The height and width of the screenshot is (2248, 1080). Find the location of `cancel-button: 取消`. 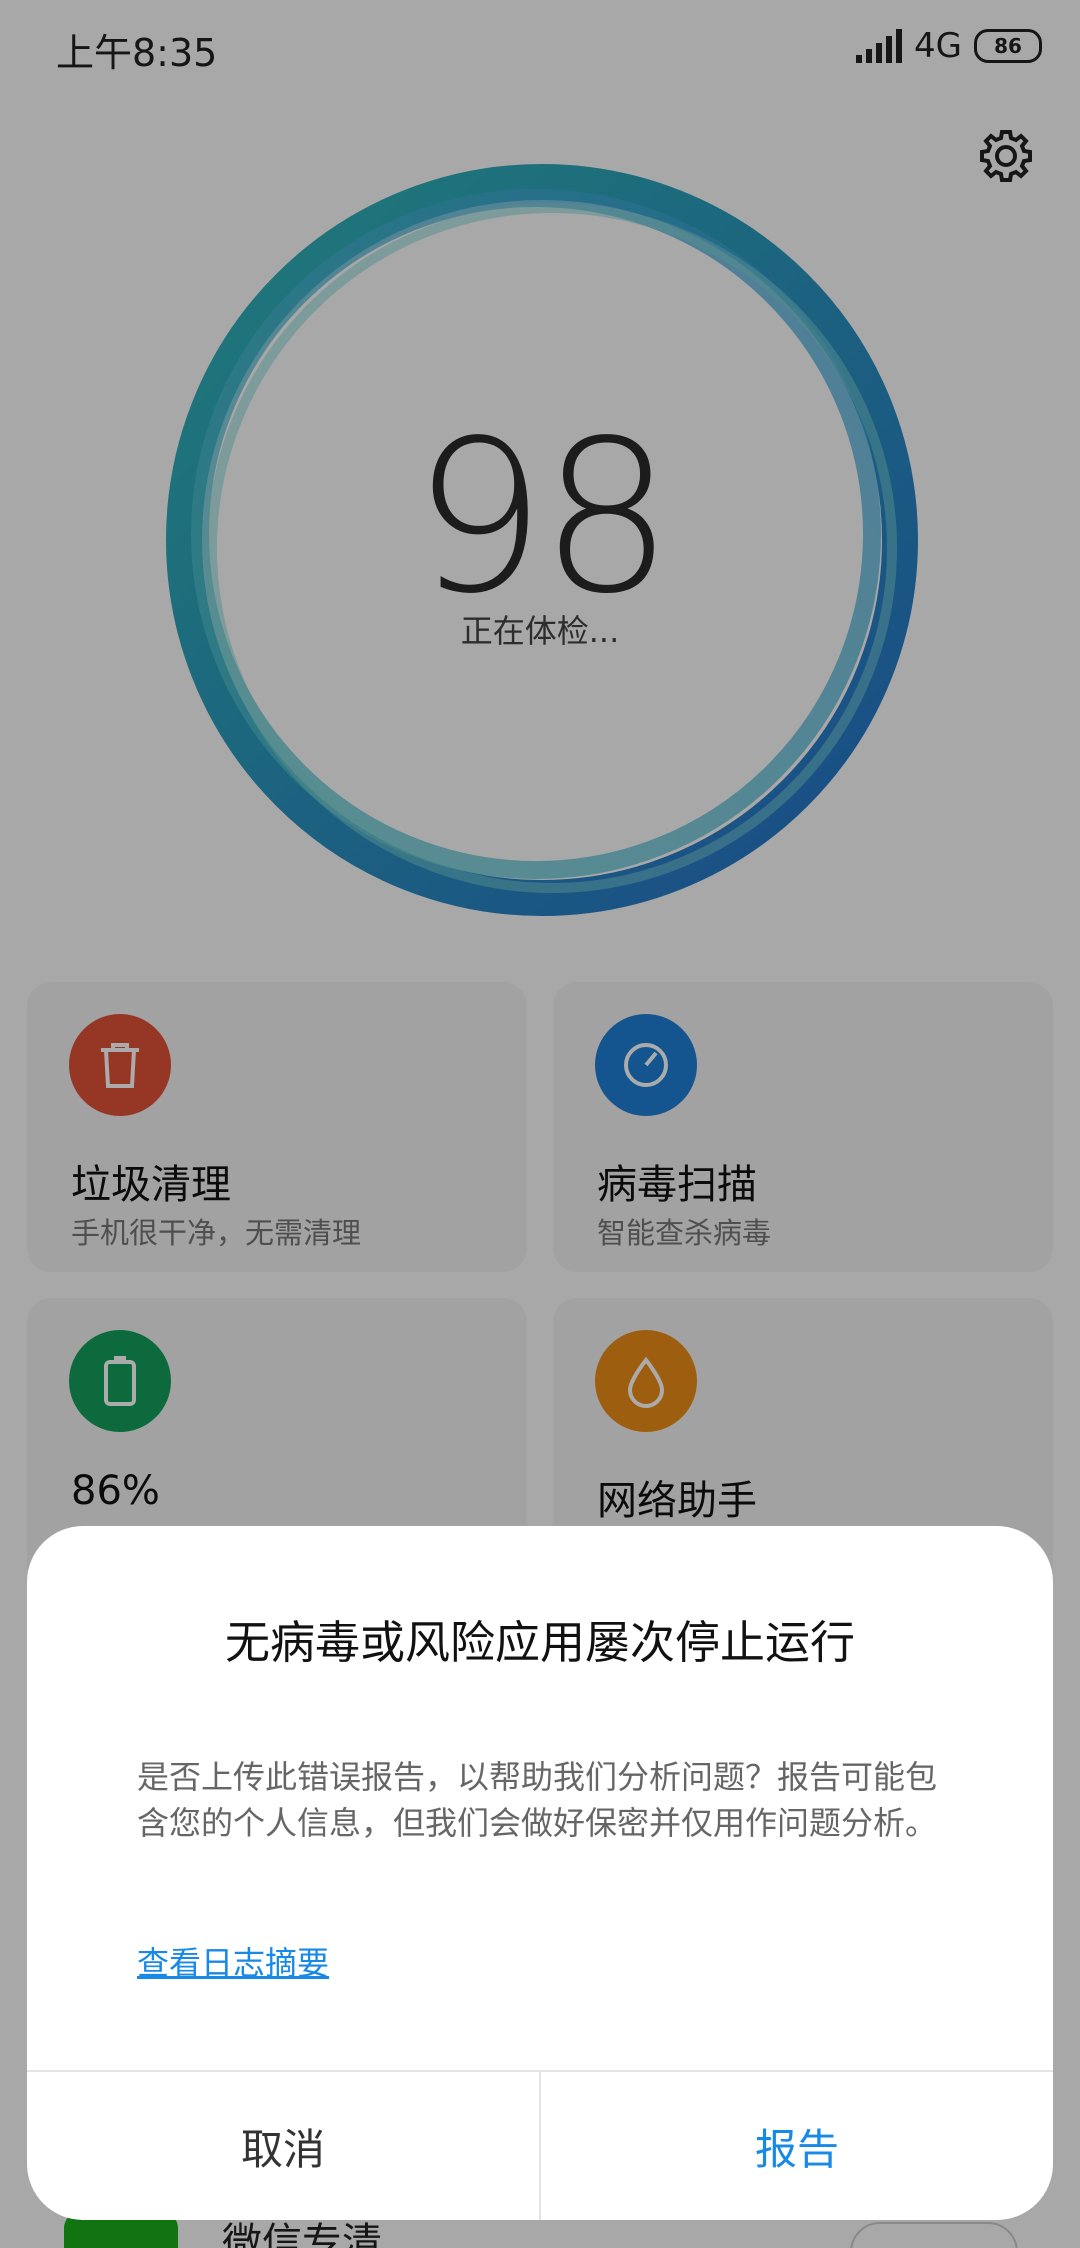

cancel-button: 取消 is located at coordinates (283, 2146).